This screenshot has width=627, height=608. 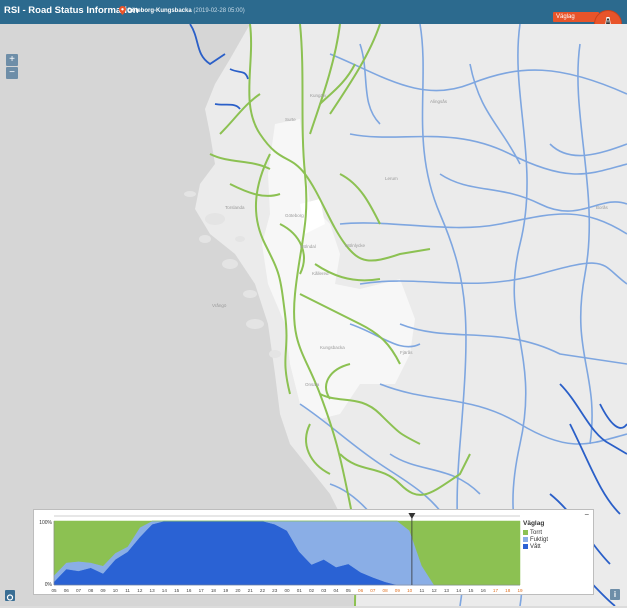 I want to click on x-tick-label: 20, so click(x=238, y=590).